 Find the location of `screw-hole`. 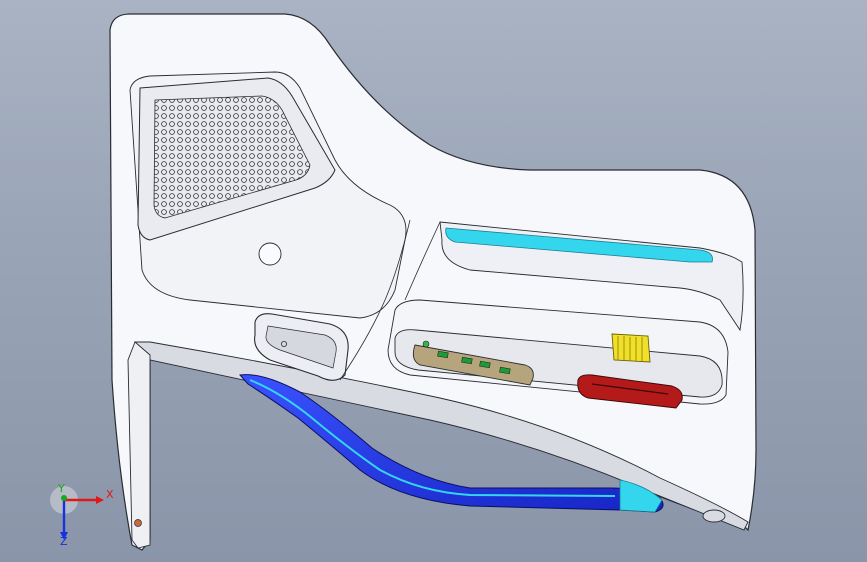

screw-hole is located at coordinates (138, 523).